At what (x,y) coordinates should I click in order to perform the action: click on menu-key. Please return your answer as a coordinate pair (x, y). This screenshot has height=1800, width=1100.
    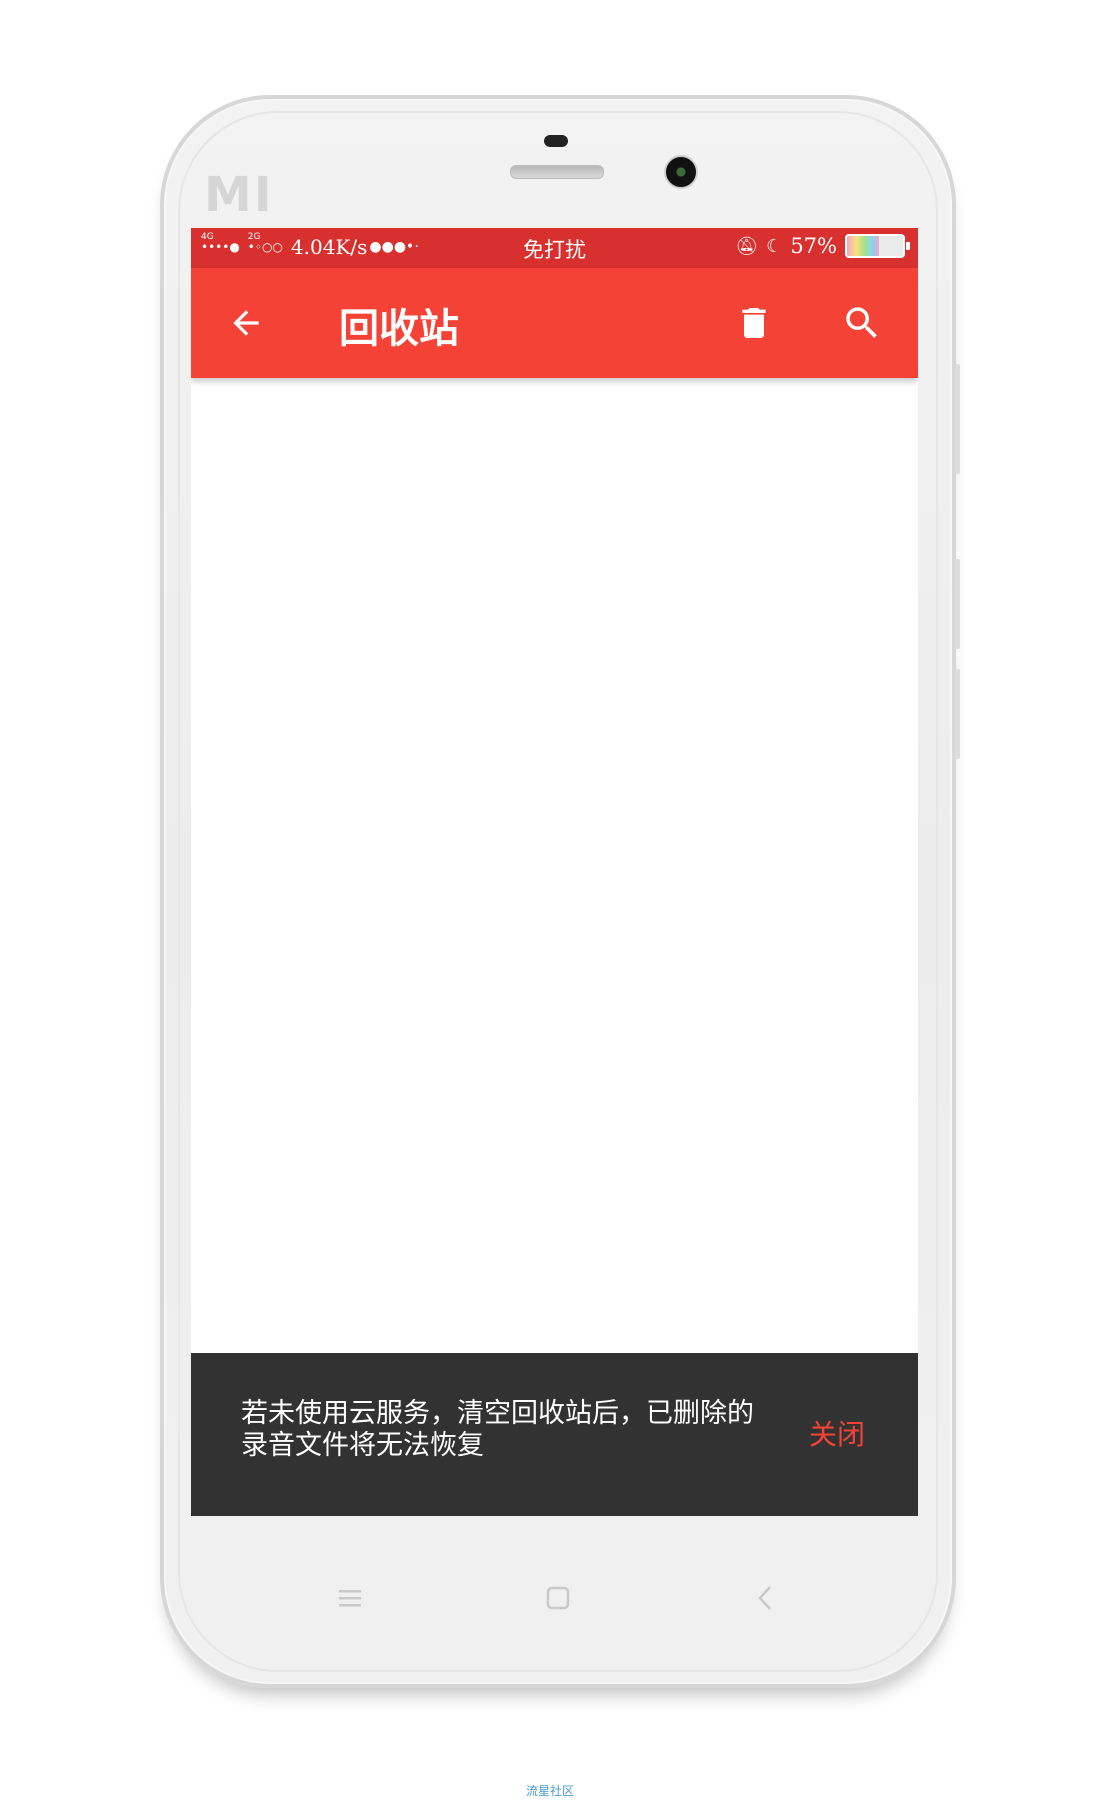
    Looking at the image, I should click on (350, 1598).